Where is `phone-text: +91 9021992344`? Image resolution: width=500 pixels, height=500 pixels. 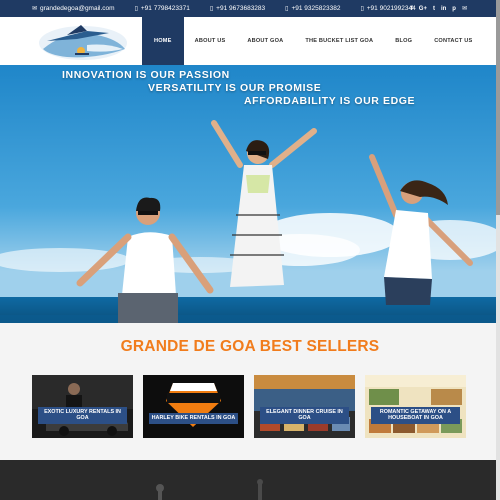 phone-text: +91 9021992344 is located at coordinates (391, 8).